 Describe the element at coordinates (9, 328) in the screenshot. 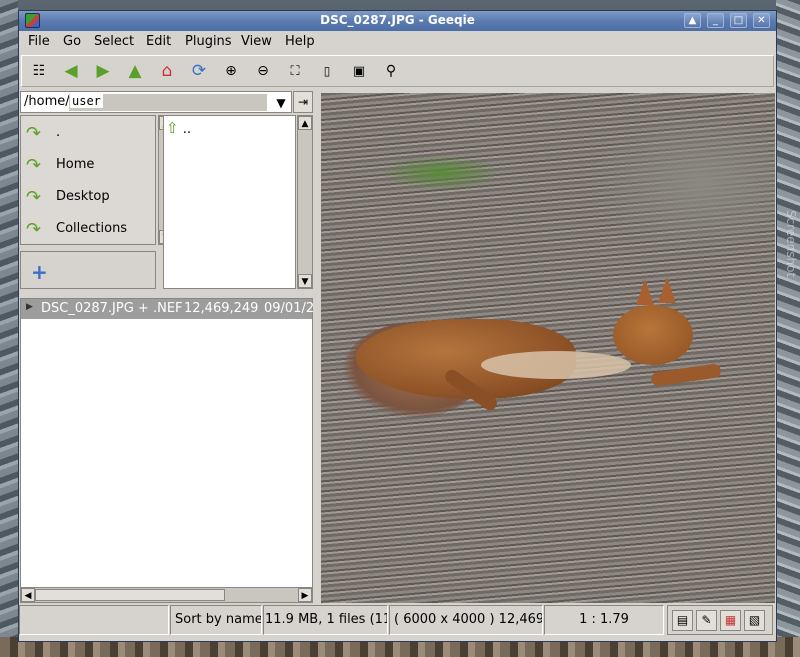

I see `desktop-background-left` at that location.